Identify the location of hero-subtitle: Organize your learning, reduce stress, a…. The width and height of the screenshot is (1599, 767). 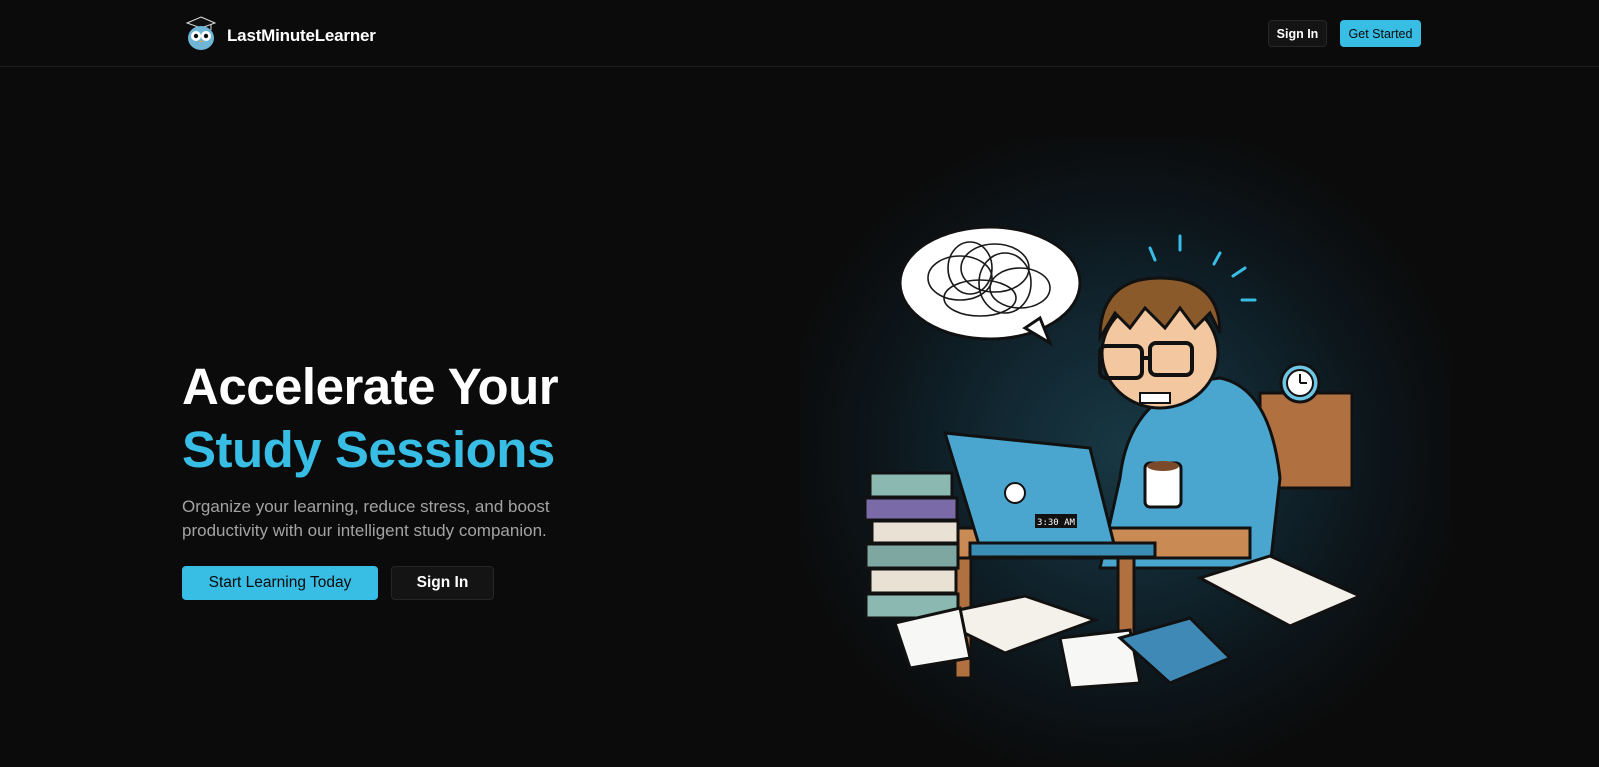
(366, 518).